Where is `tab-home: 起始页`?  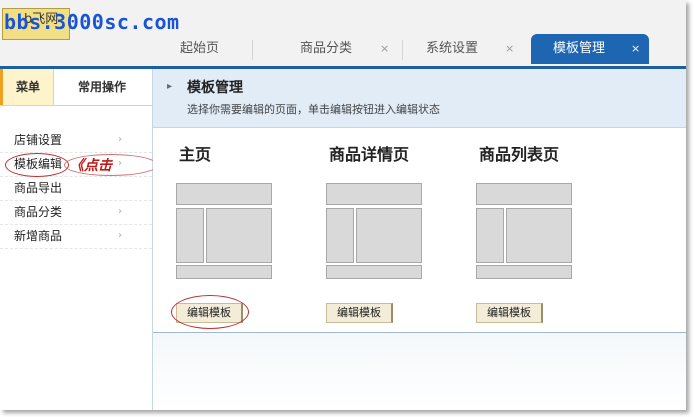 tab-home: 起始页 is located at coordinates (200, 49).